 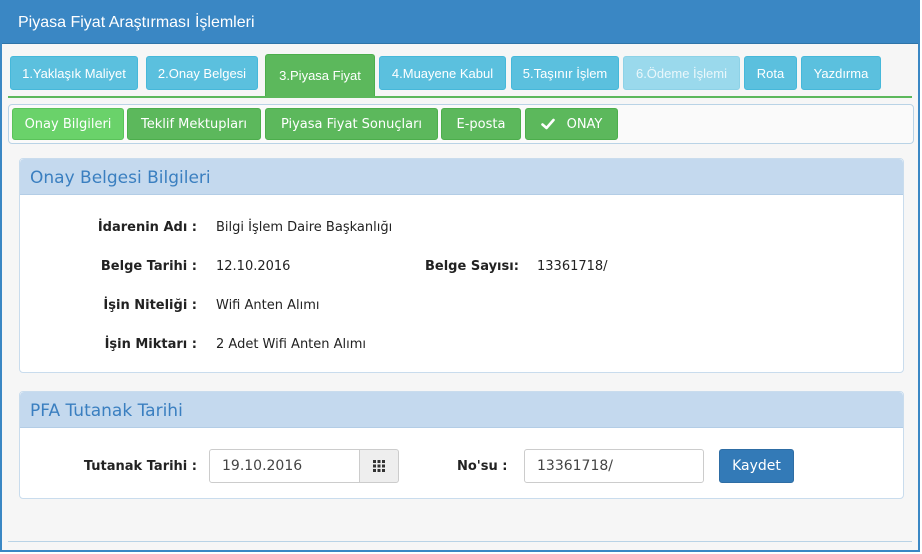 I want to click on belge-sayisi-value: 13361718/, so click(x=572, y=266).